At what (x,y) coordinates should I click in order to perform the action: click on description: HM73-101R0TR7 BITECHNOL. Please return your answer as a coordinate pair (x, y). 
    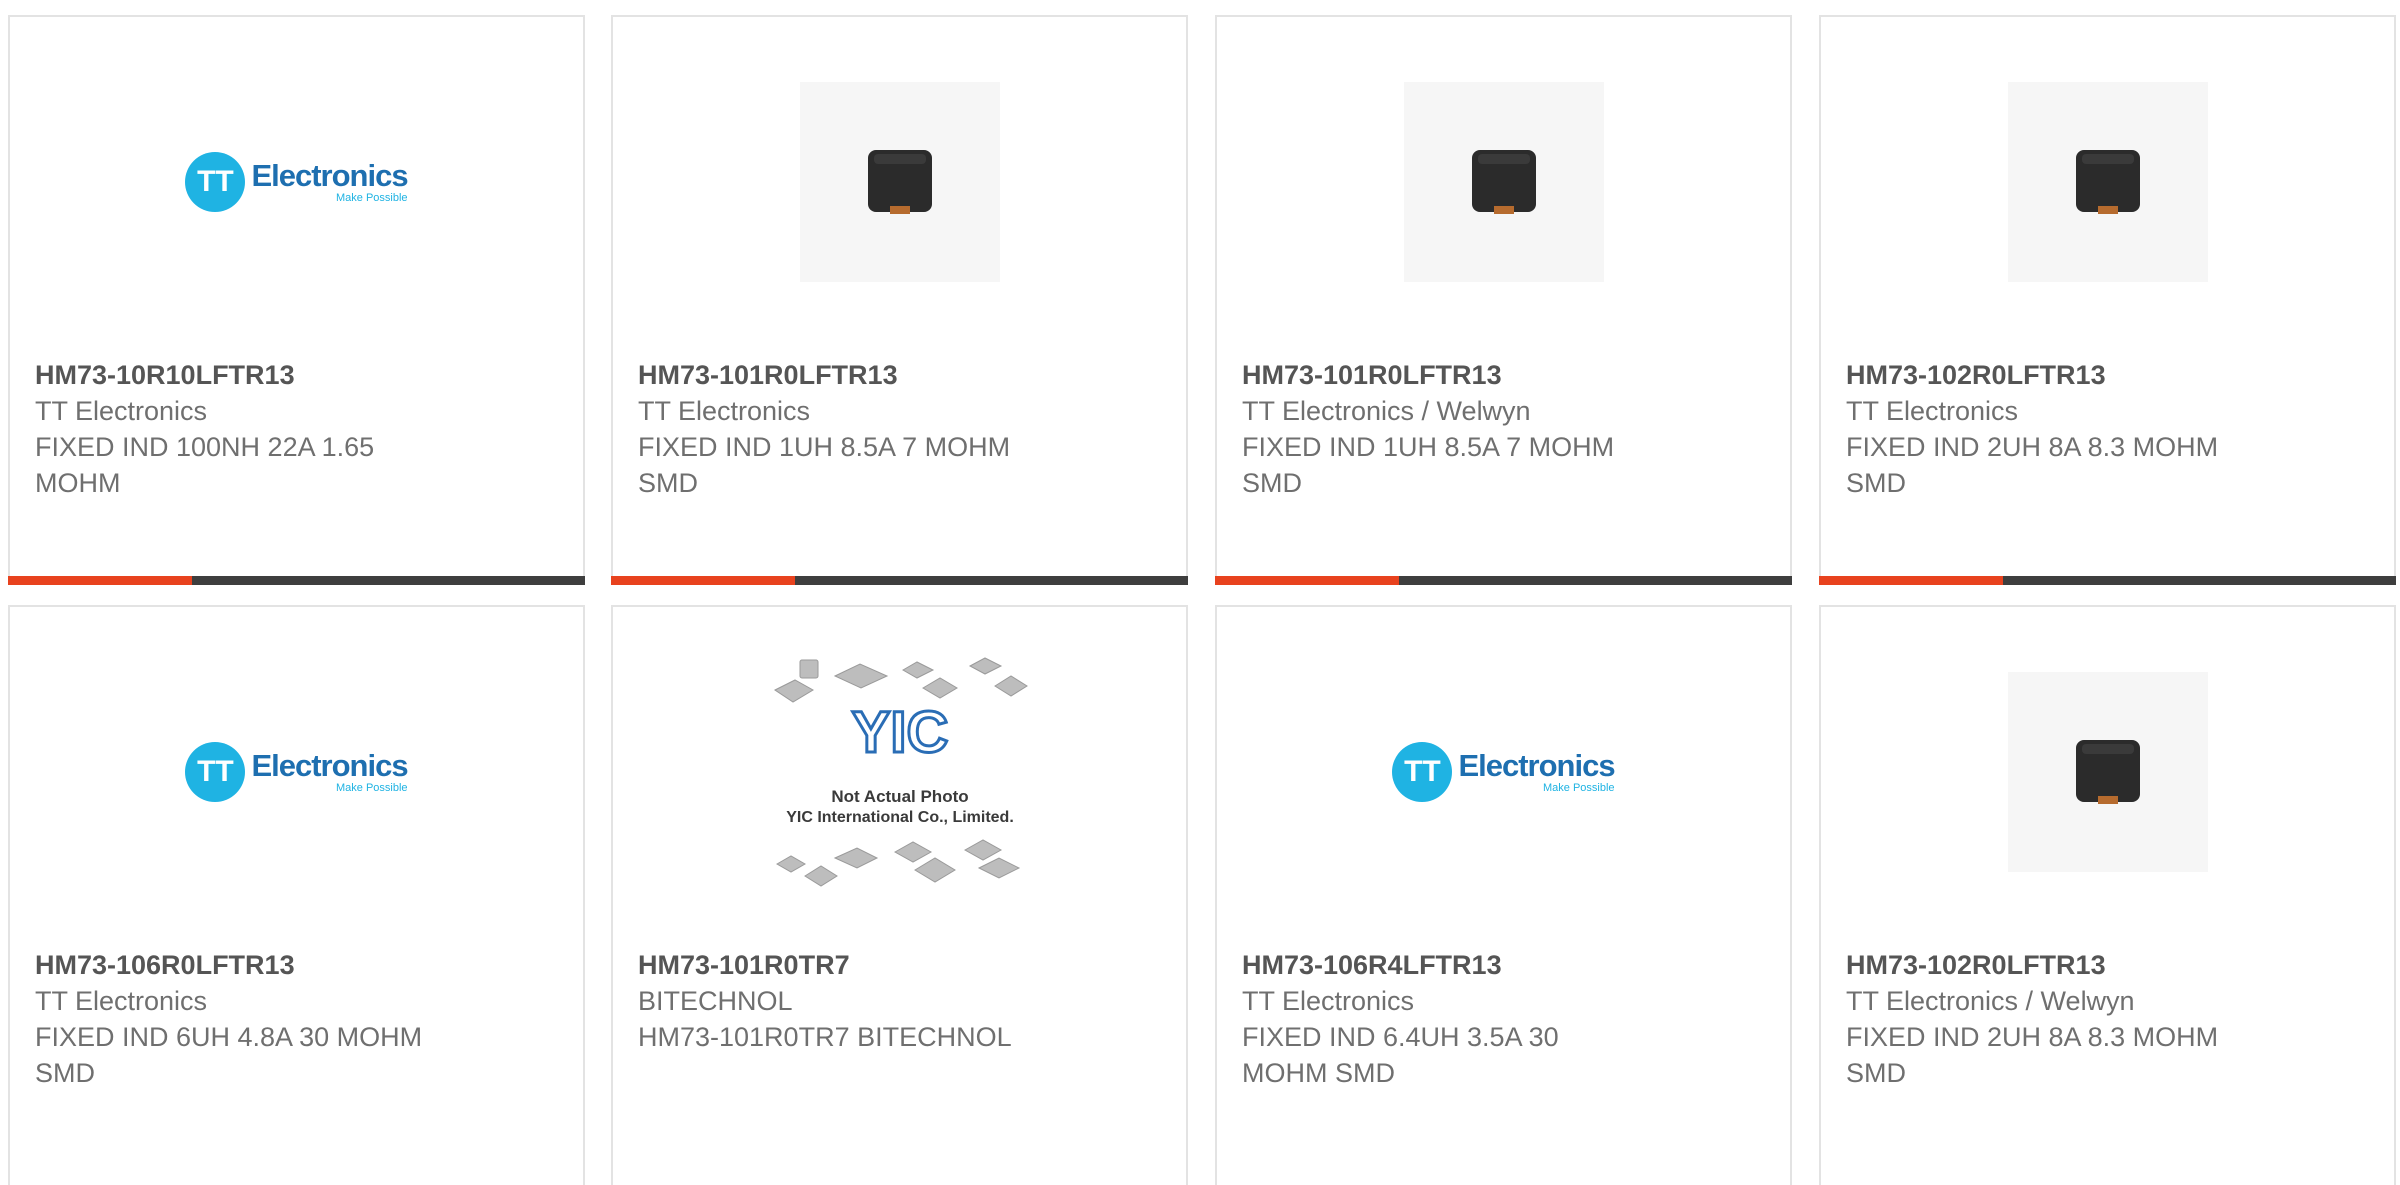
    Looking at the image, I should click on (825, 1037).